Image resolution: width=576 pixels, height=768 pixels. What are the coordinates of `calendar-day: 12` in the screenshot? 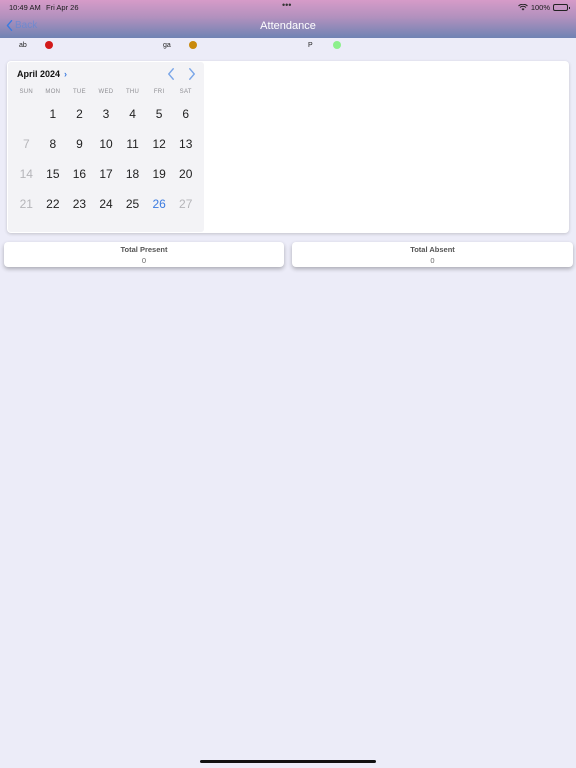 It's located at (159, 152).